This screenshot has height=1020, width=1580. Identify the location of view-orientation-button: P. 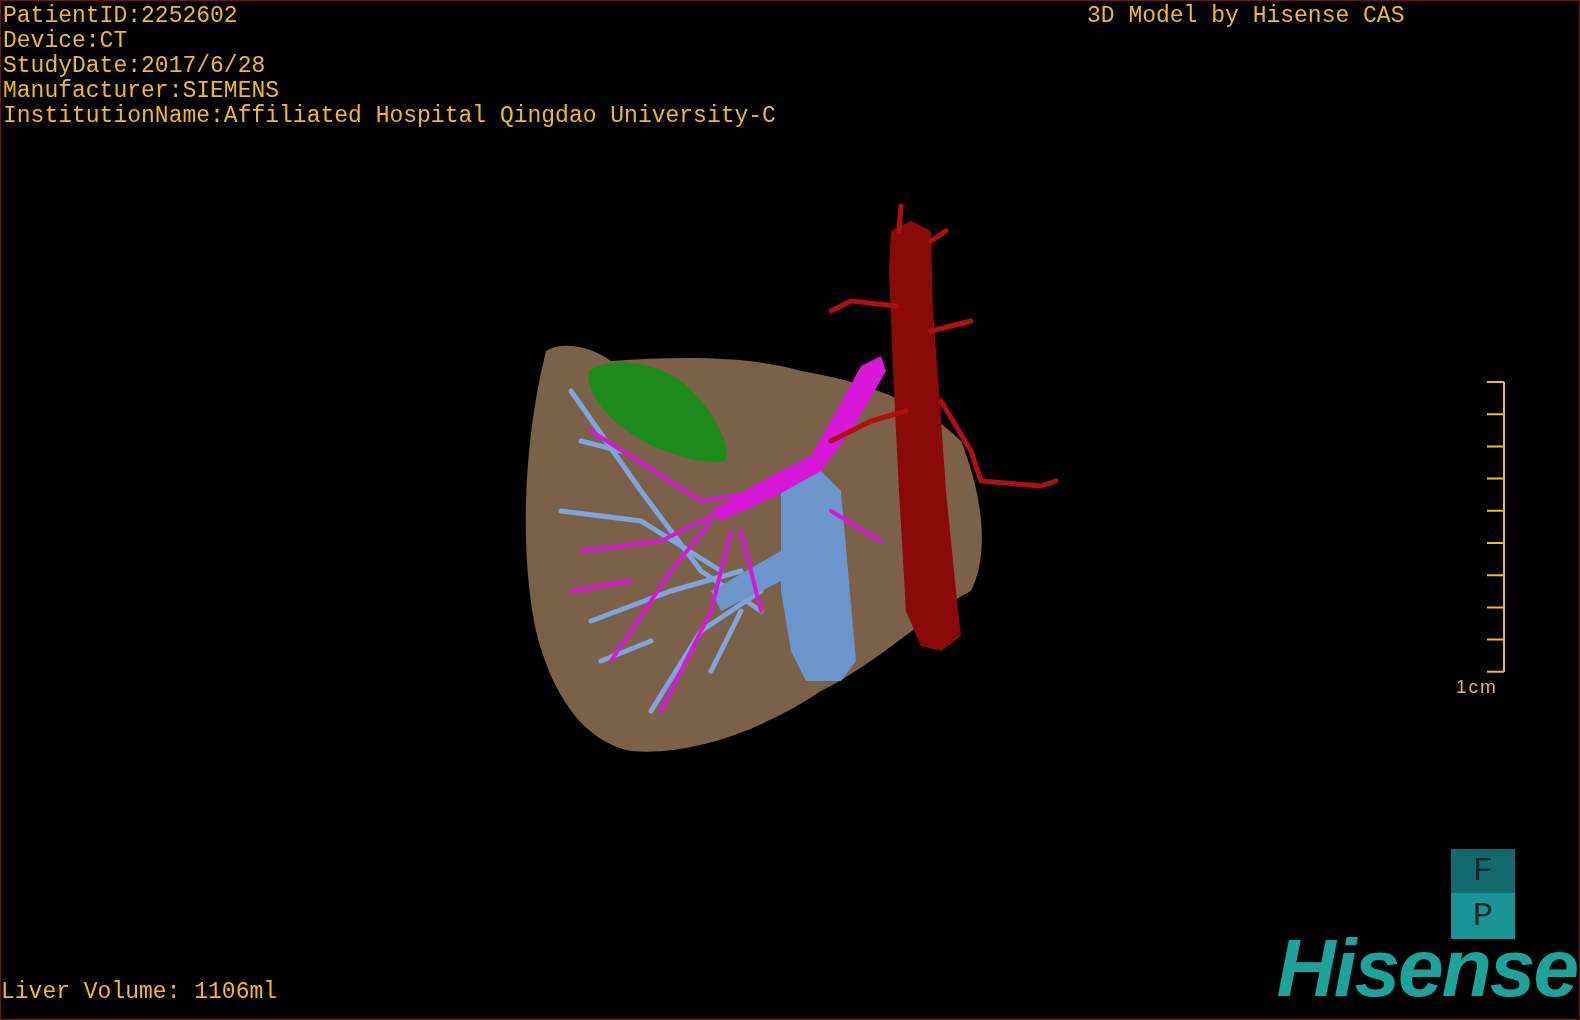
(1483, 916).